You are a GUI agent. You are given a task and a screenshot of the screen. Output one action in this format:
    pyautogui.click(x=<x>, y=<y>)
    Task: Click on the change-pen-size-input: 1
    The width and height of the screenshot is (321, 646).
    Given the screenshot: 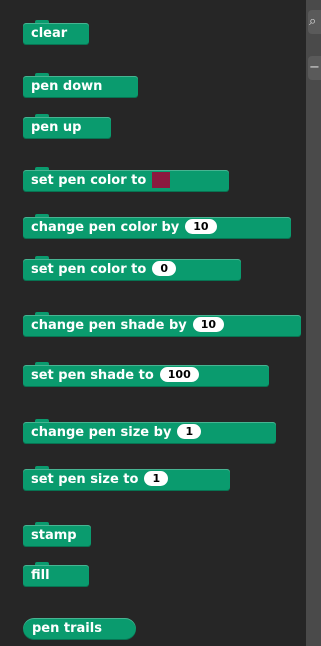 What is the action you would take?
    pyautogui.click(x=189, y=431)
    